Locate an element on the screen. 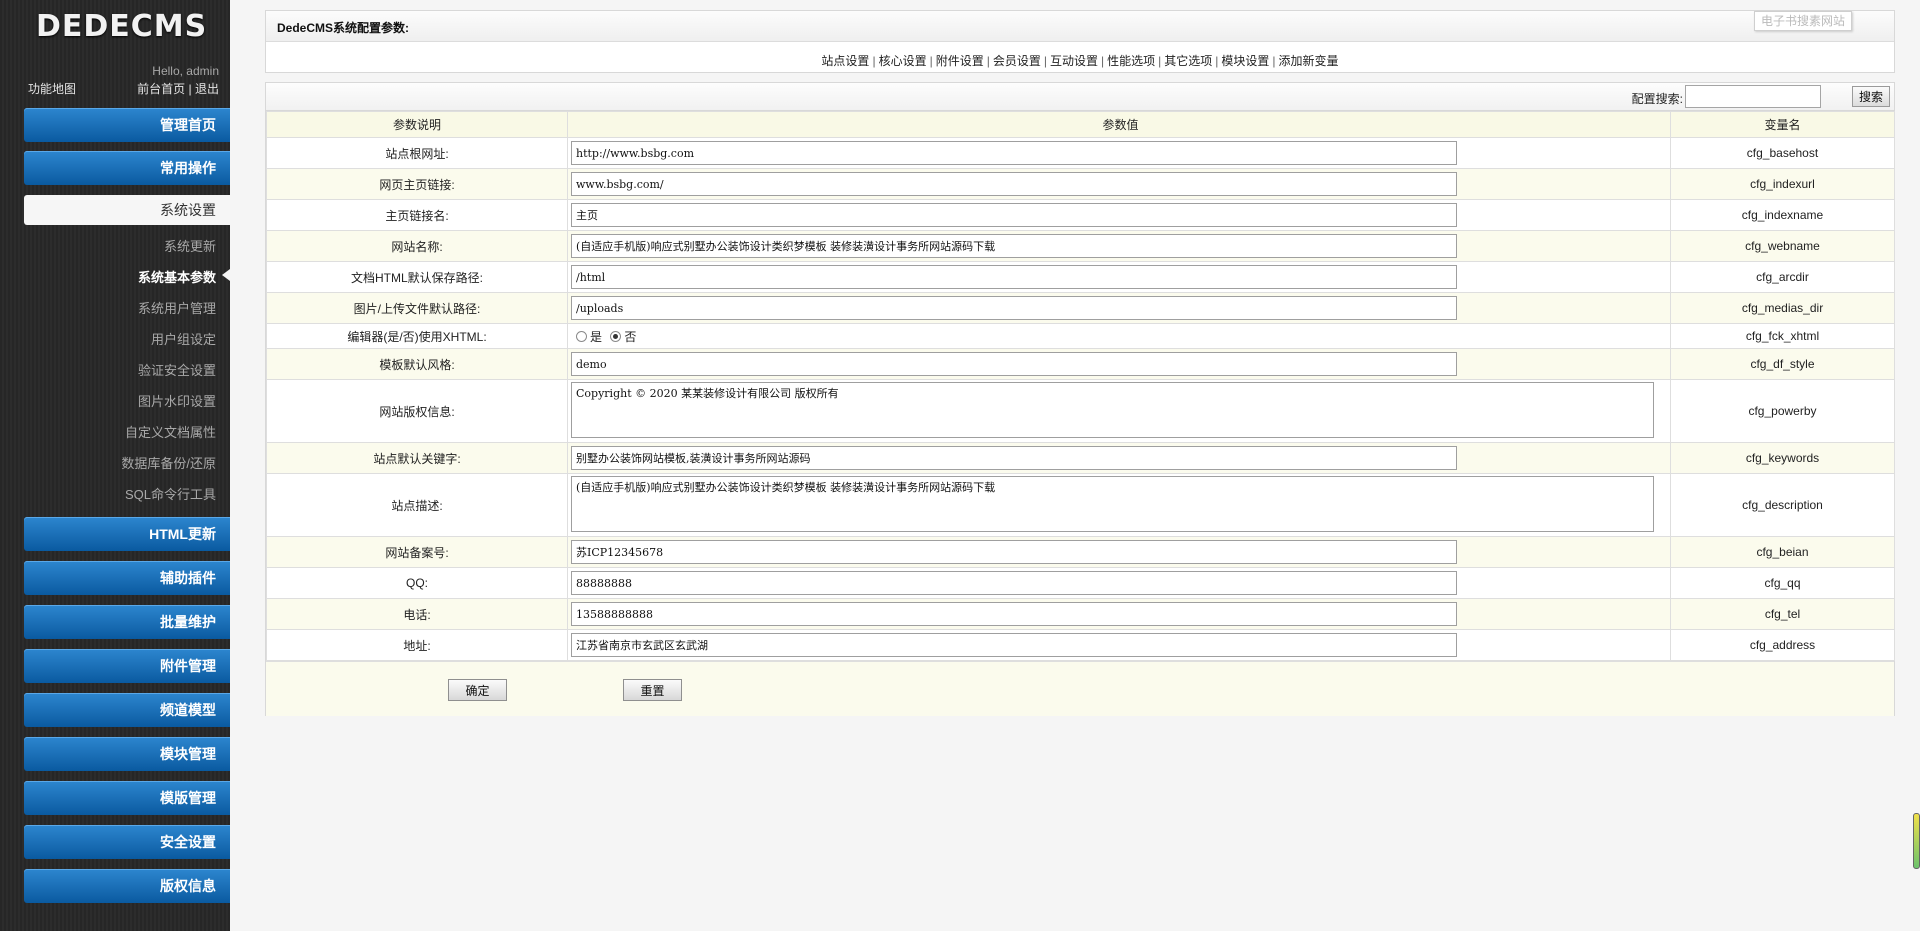 The height and width of the screenshot is (931, 1920). param-input-tel is located at coordinates (1014, 614).